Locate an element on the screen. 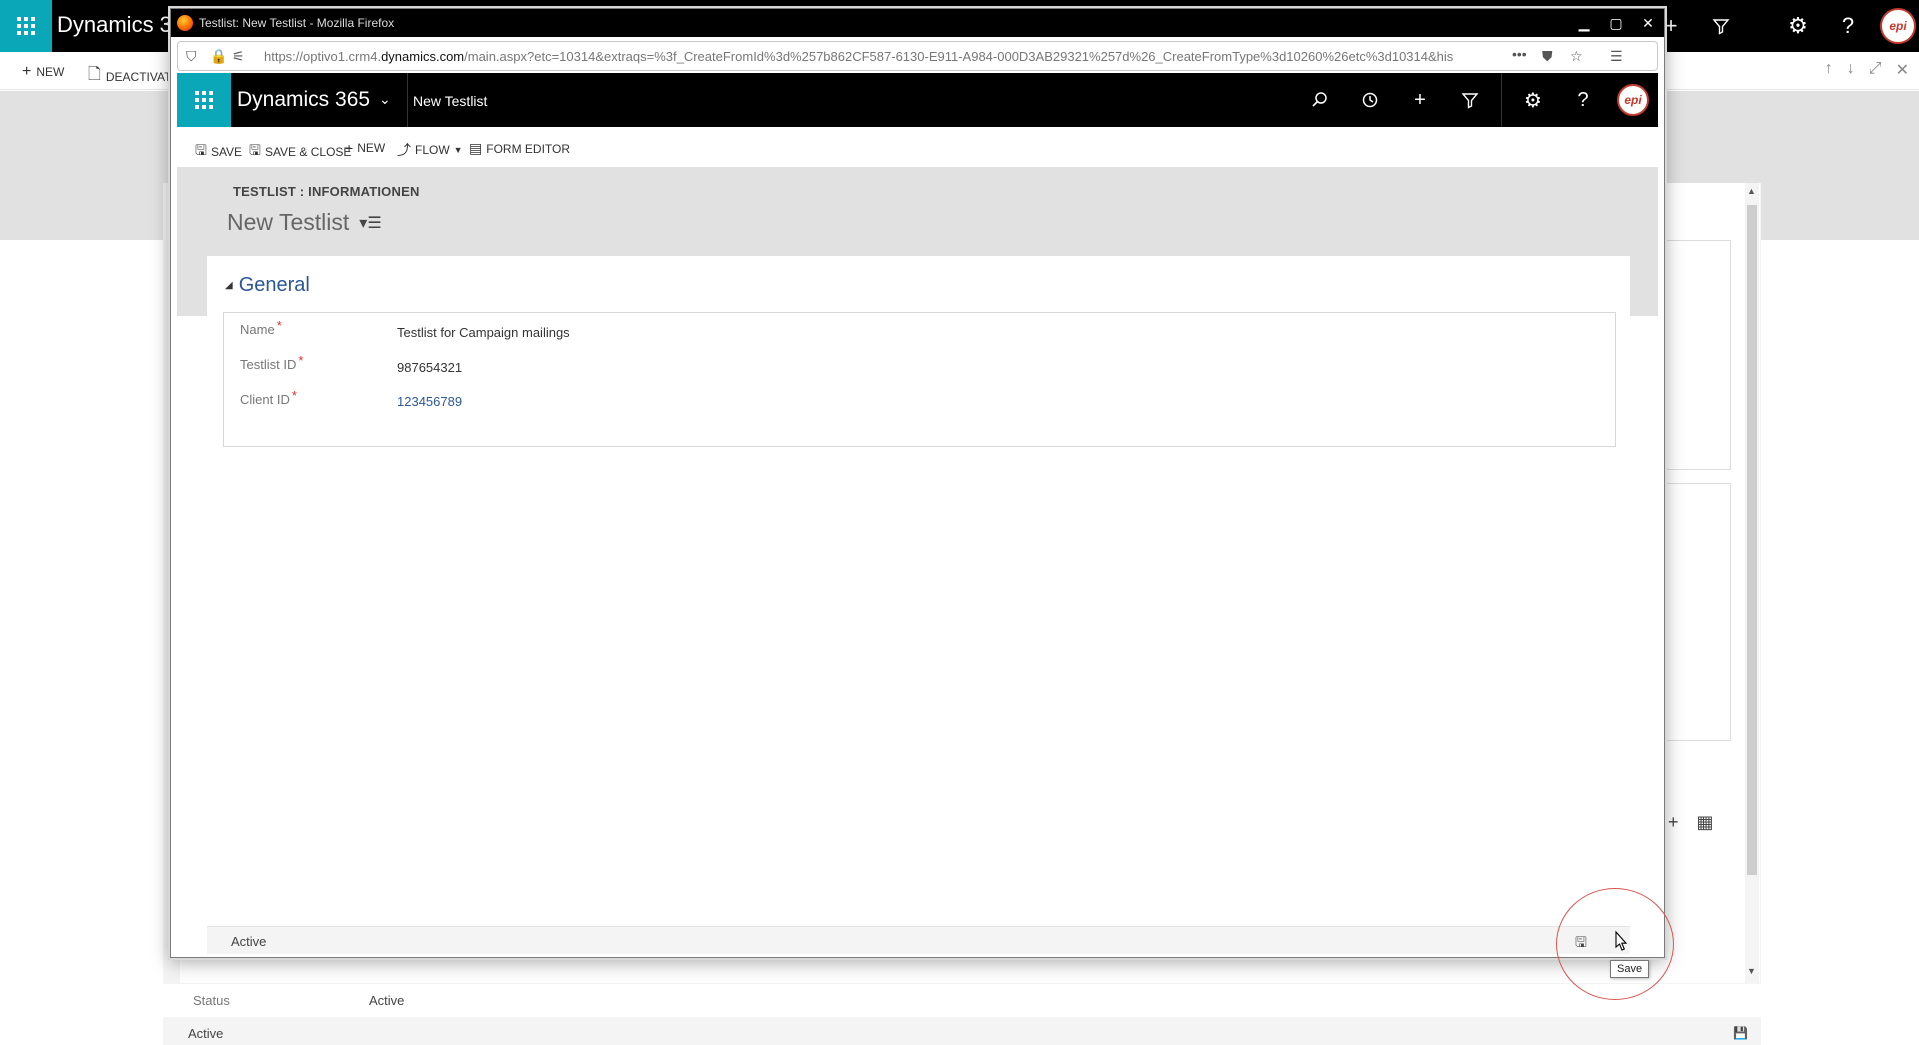 Image resolution: width=1919 pixels, height=1045 pixels. help-button: ? is located at coordinates (1583, 100).